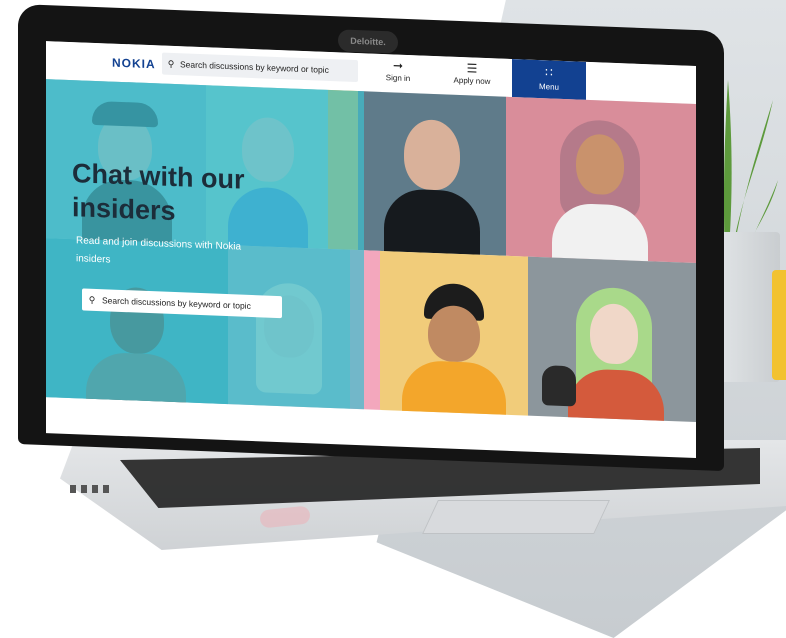 The image size is (786, 638). What do you see at coordinates (559, 386) in the screenshot?
I see `dog` at bounding box center [559, 386].